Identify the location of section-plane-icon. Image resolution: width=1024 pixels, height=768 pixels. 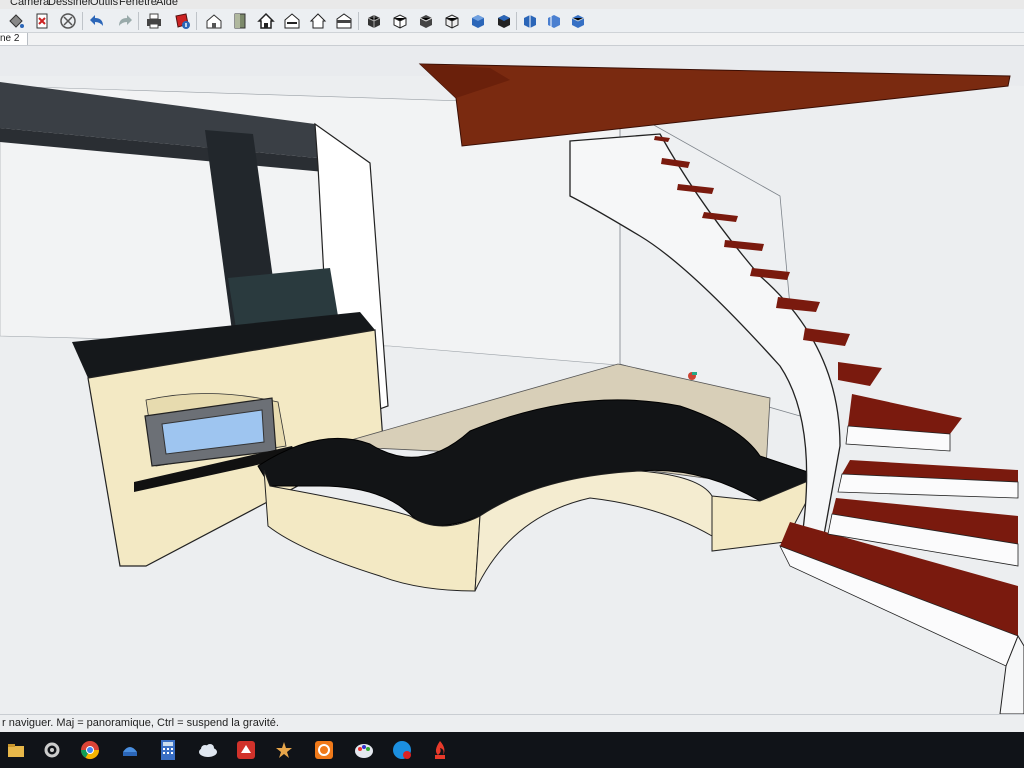
(554, 21).